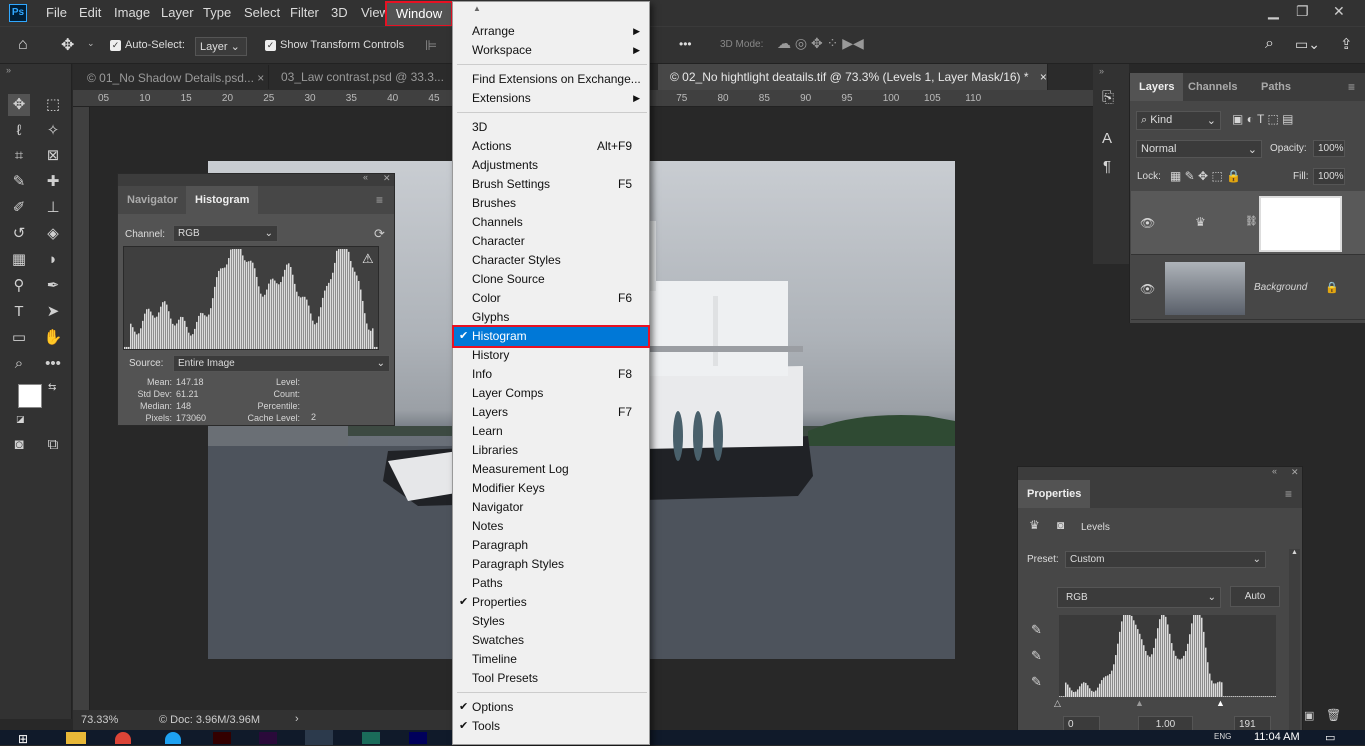 The width and height of the screenshot is (1365, 746). I want to click on lasso-tool-icon: ℓ, so click(19, 131).